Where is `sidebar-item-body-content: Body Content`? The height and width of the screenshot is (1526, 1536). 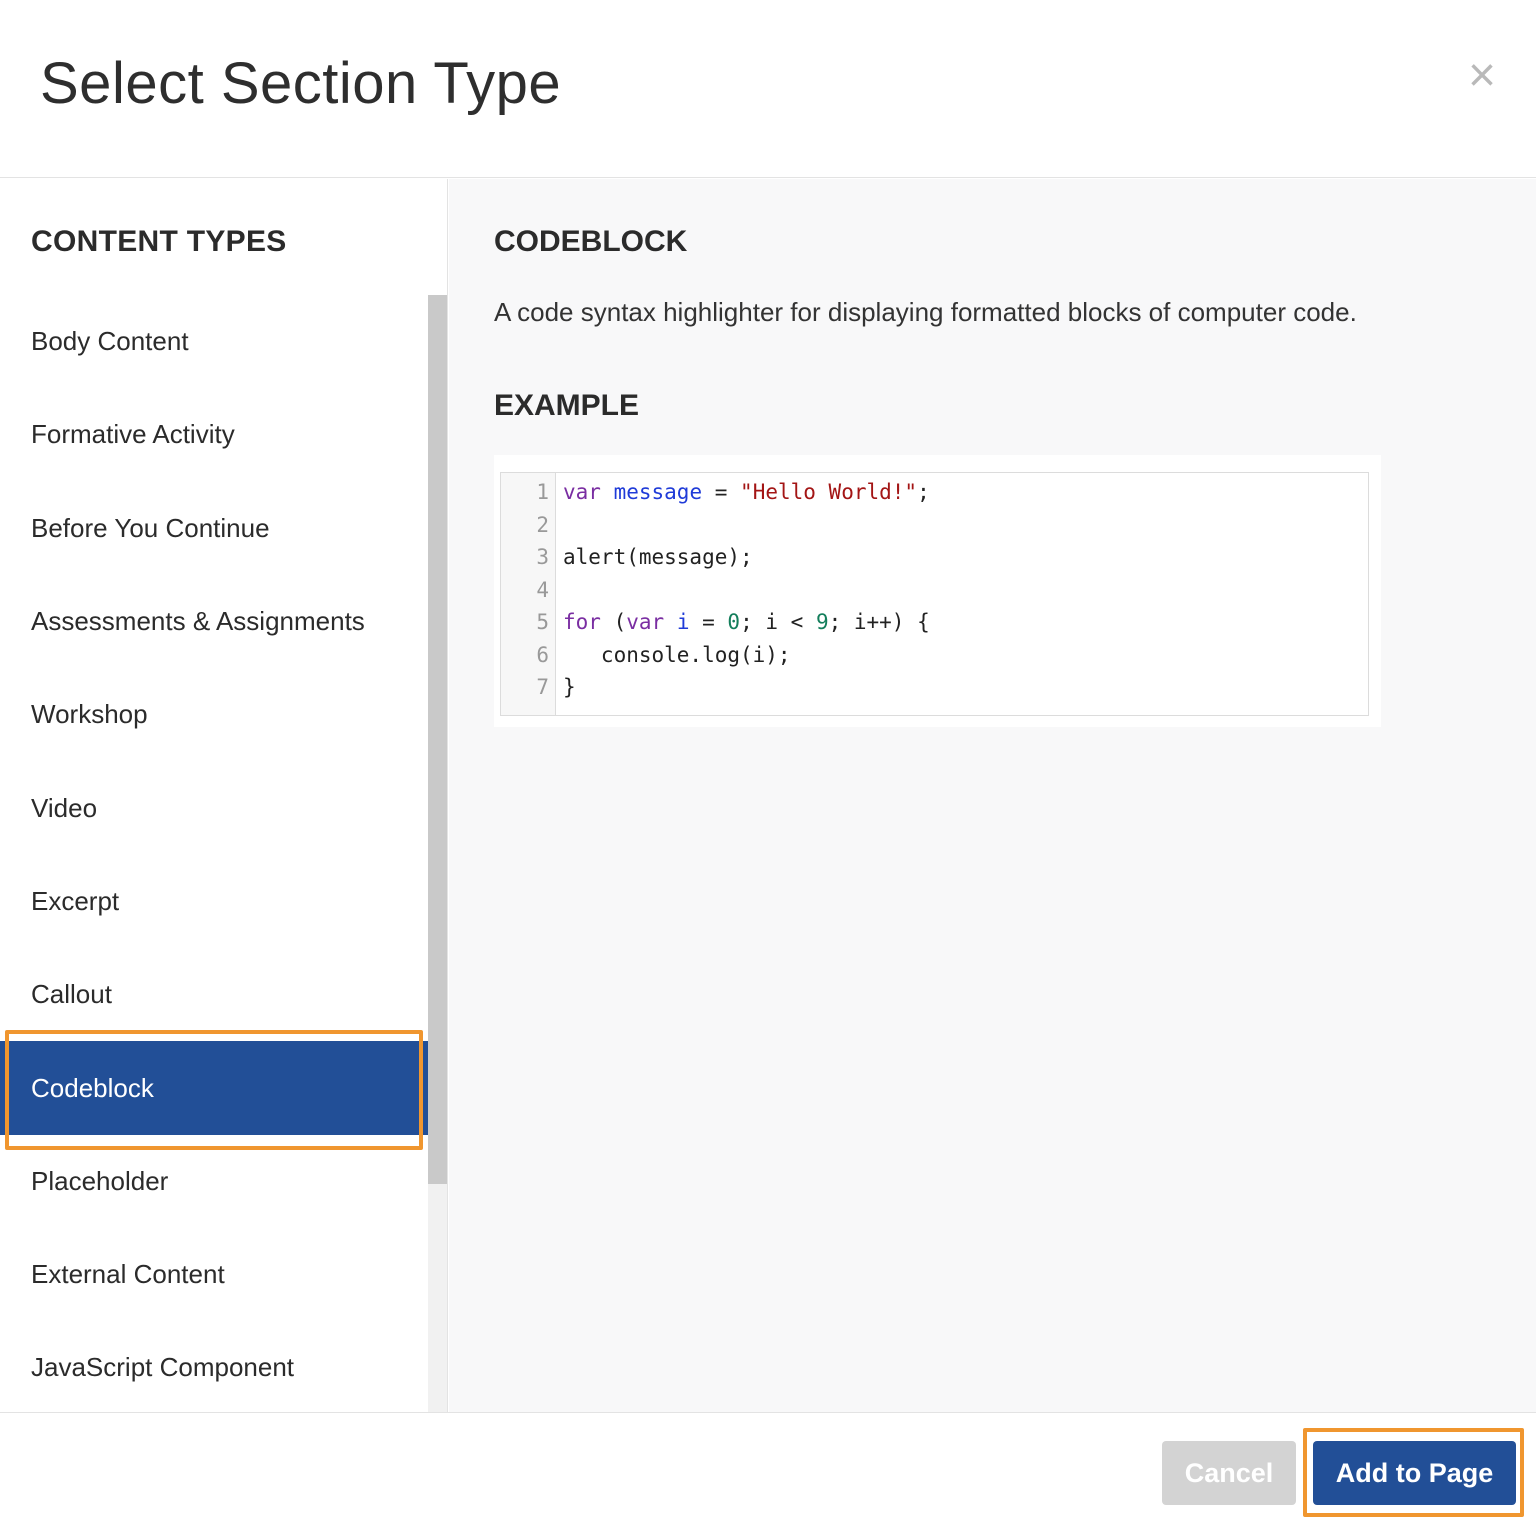
sidebar-item-body-content: Body Content is located at coordinates (214, 341).